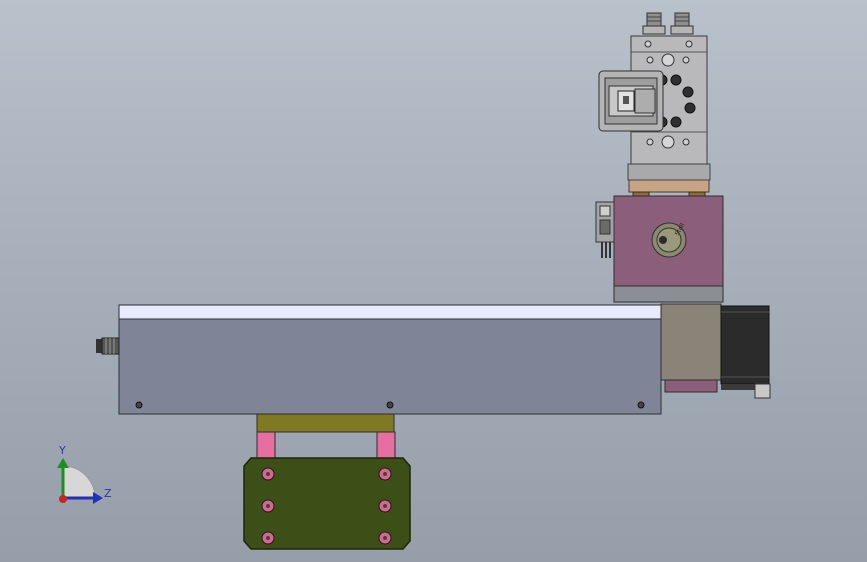 The width and height of the screenshot is (867, 562). What do you see at coordinates (108, 493) in the screenshot?
I see `z-axis-label: Z` at bounding box center [108, 493].